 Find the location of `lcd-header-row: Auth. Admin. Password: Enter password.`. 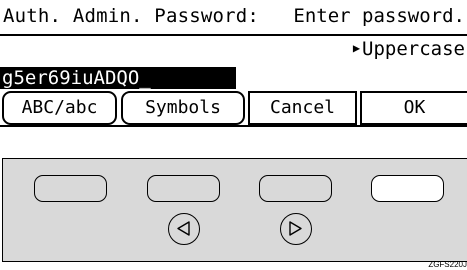

lcd-header-row: Auth. Admin. Password: Enter password. is located at coordinates (233, 18).